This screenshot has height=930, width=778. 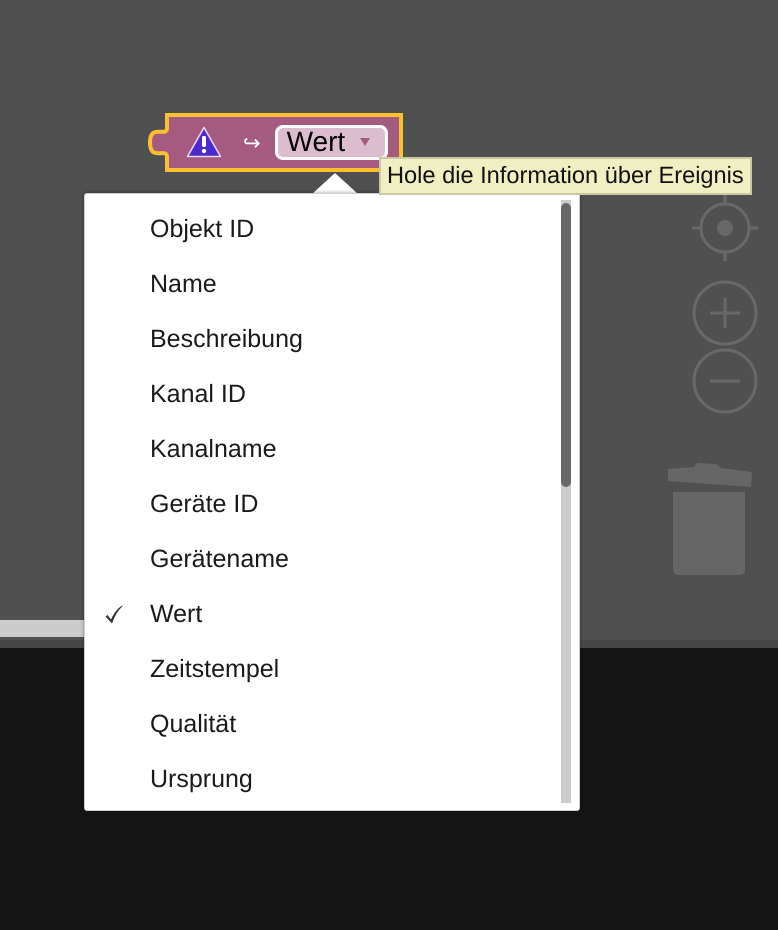 I want to click on menu-item: Wert, so click(x=315, y=614).